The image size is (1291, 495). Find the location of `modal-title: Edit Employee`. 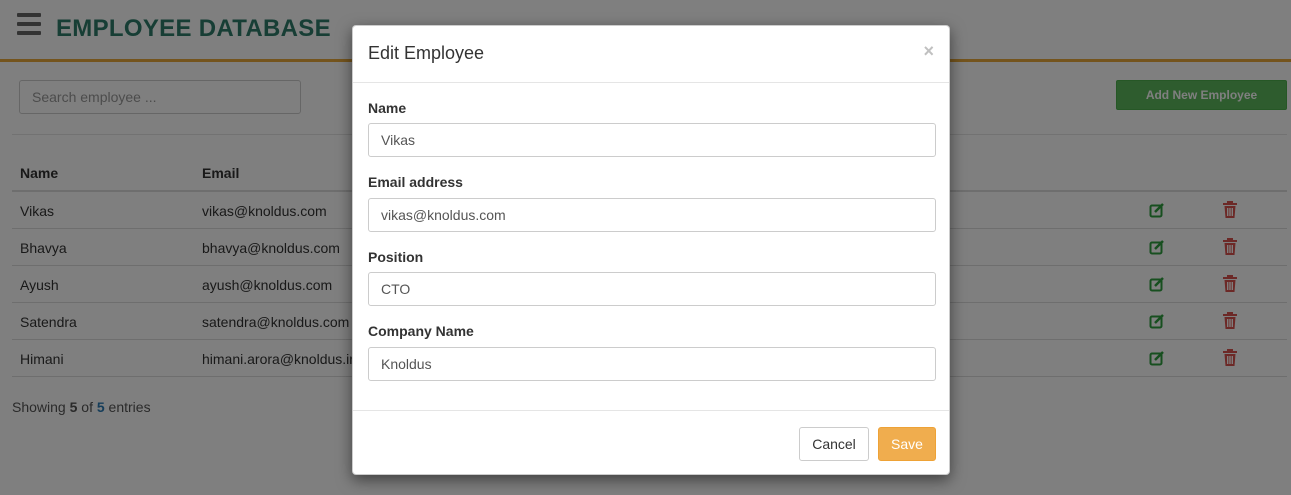

modal-title: Edit Employee is located at coordinates (426, 53).